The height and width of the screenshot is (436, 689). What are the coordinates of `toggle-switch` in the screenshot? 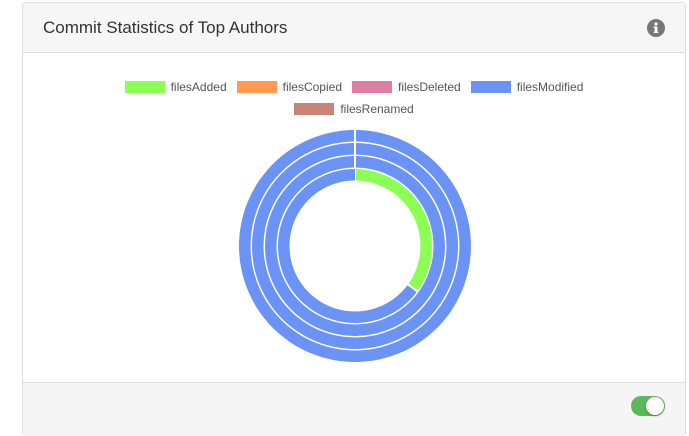 It's located at (648, 406).